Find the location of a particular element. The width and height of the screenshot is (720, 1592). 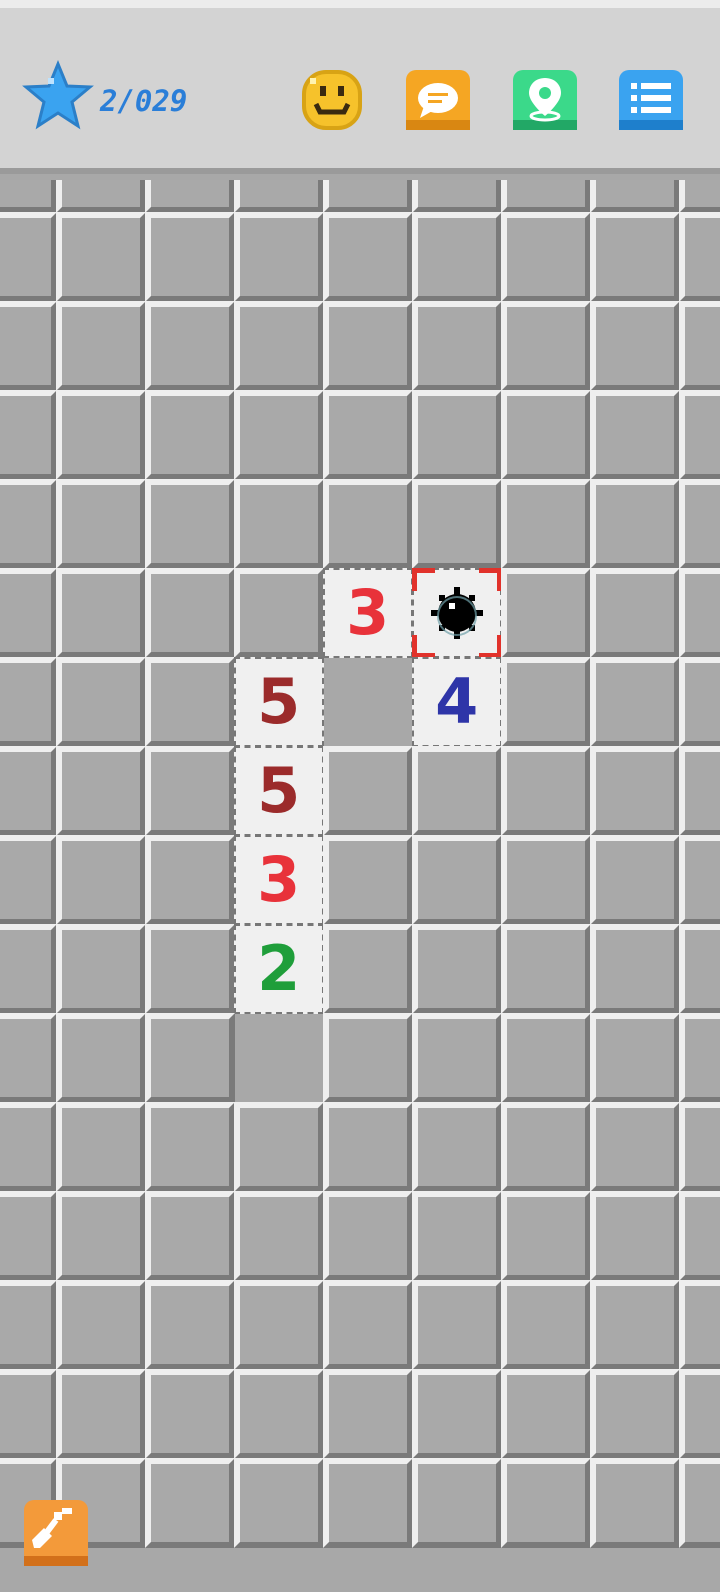

map-location-button is located at coordinates (545, 100).